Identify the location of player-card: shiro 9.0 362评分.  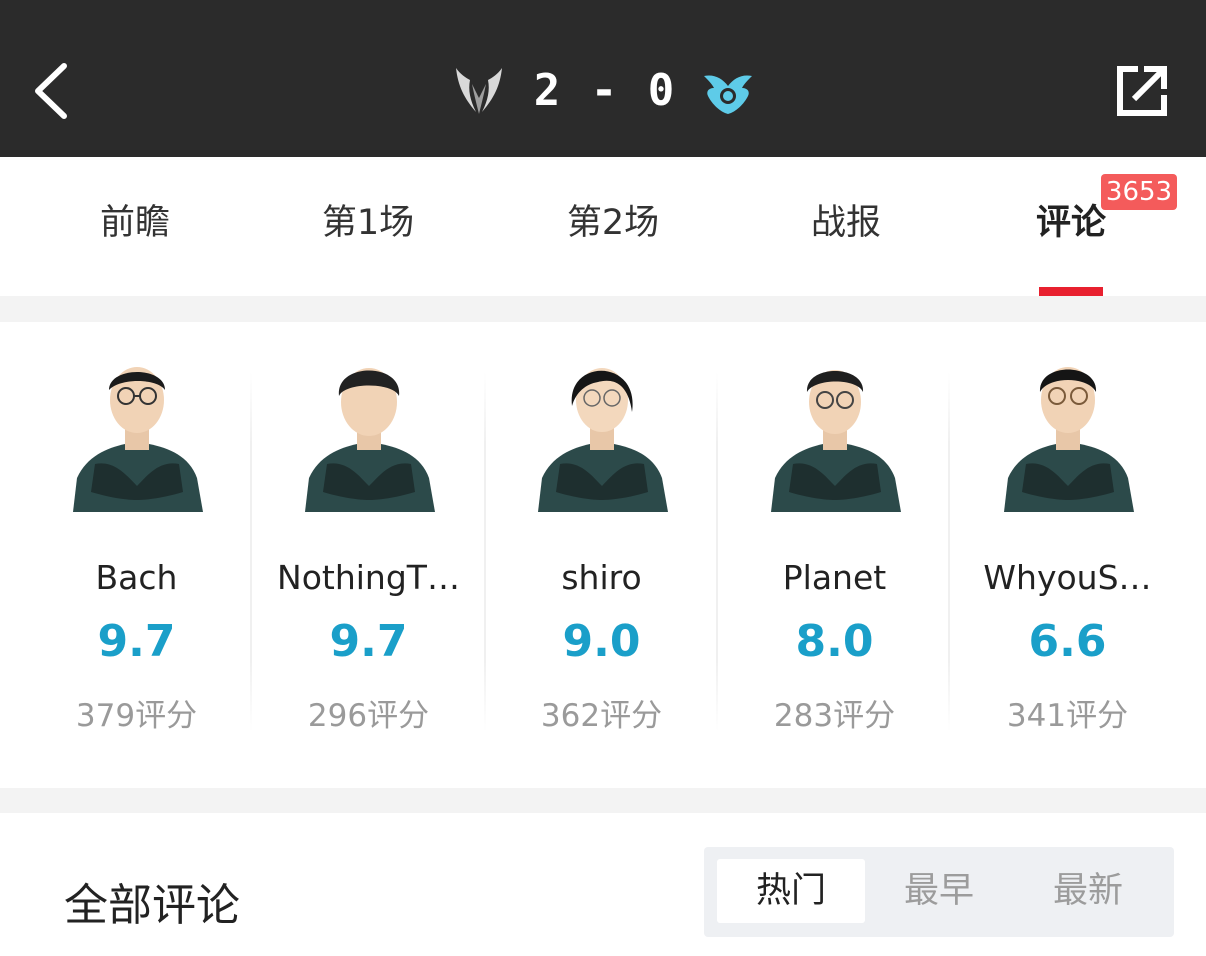
(601, 555).